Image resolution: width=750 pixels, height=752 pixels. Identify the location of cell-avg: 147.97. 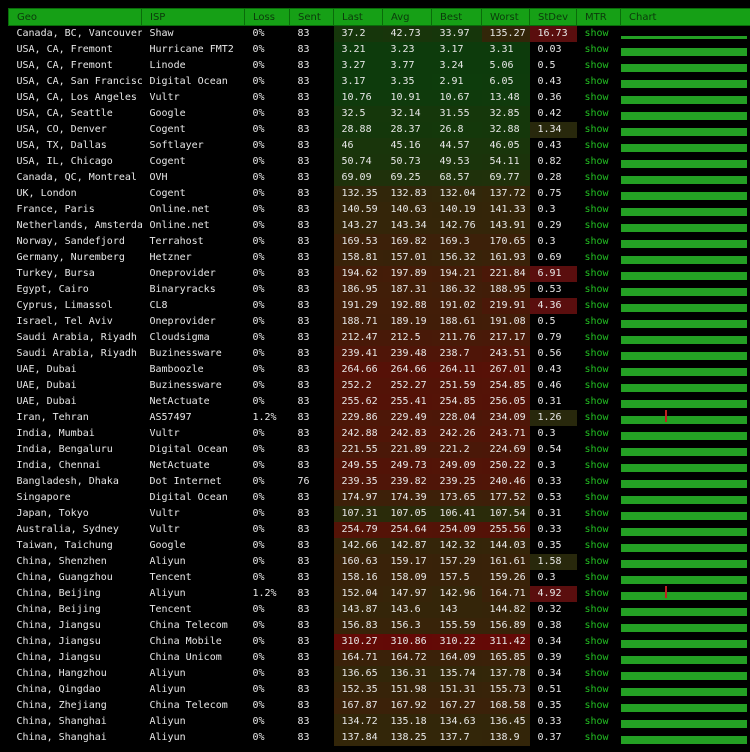
(407, 594).